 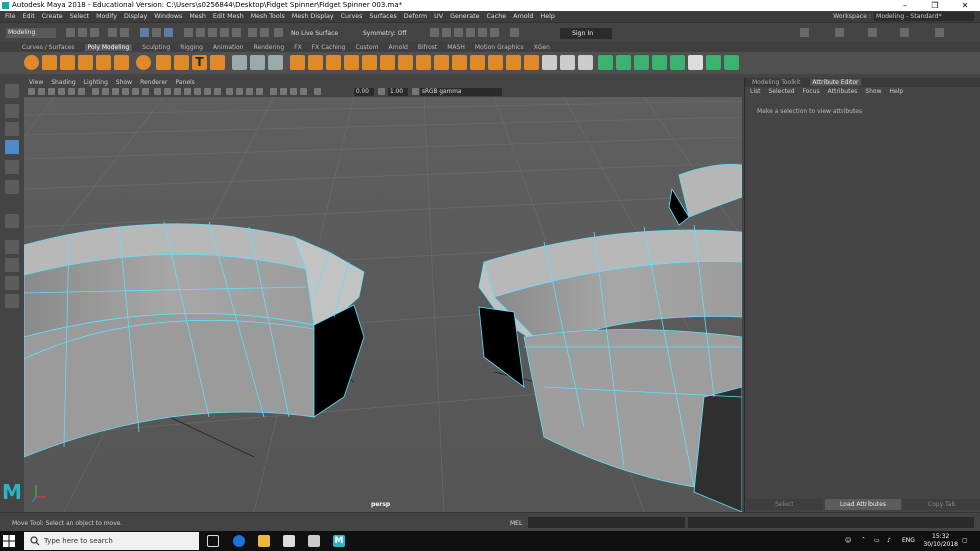 I want to click on taskbar-clock: 15:32 30/10/2018, so click(x=940, y=541).